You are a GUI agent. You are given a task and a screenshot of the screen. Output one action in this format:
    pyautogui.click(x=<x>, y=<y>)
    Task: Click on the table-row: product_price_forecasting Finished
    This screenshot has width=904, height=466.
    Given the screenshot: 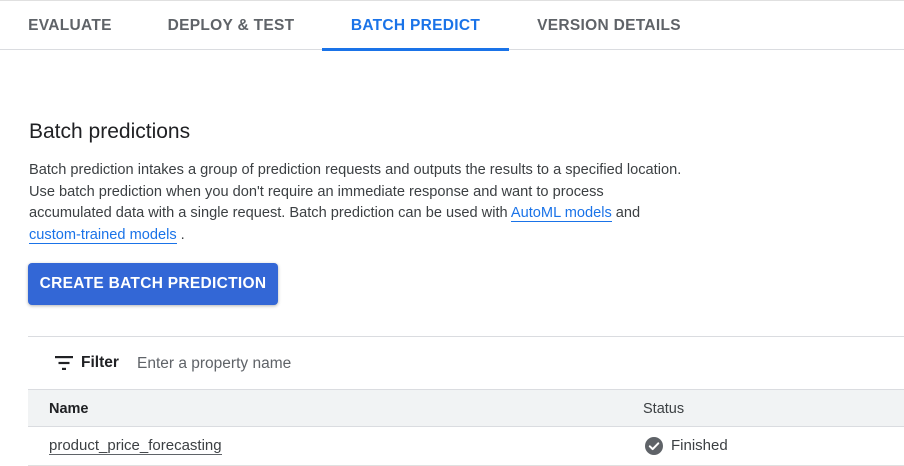 What is the action you would take?
    pyautogui.click(x=466, y=446)
    